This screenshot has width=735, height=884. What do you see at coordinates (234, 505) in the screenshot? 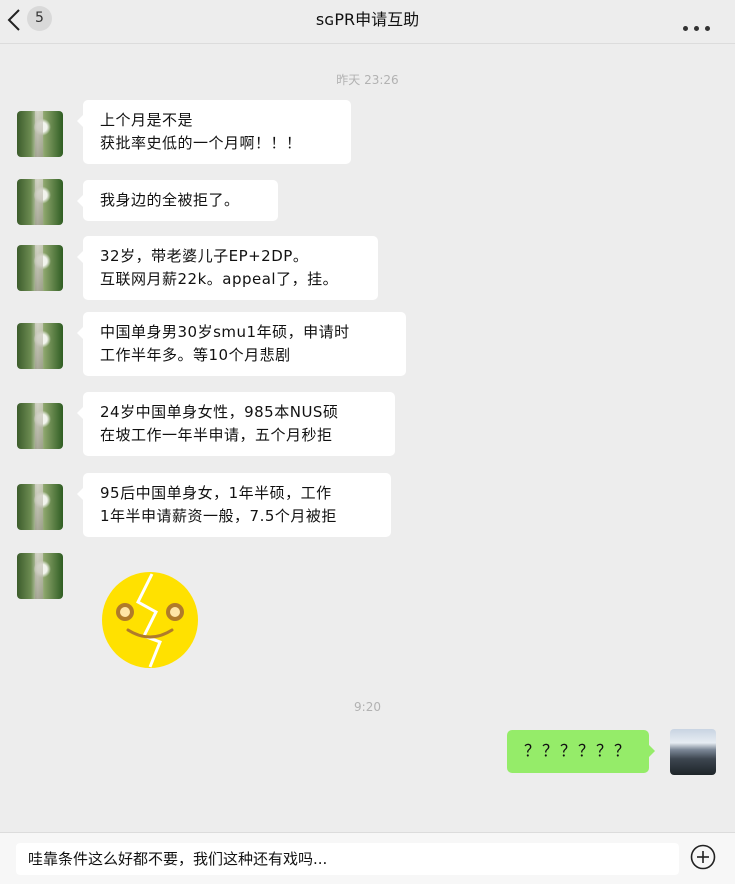
I see `message-bubble: 95后中国单身女，1年半硕，工作 1年半申请薪资一般，7.5个月被拒` at bounding box center [234, 505].